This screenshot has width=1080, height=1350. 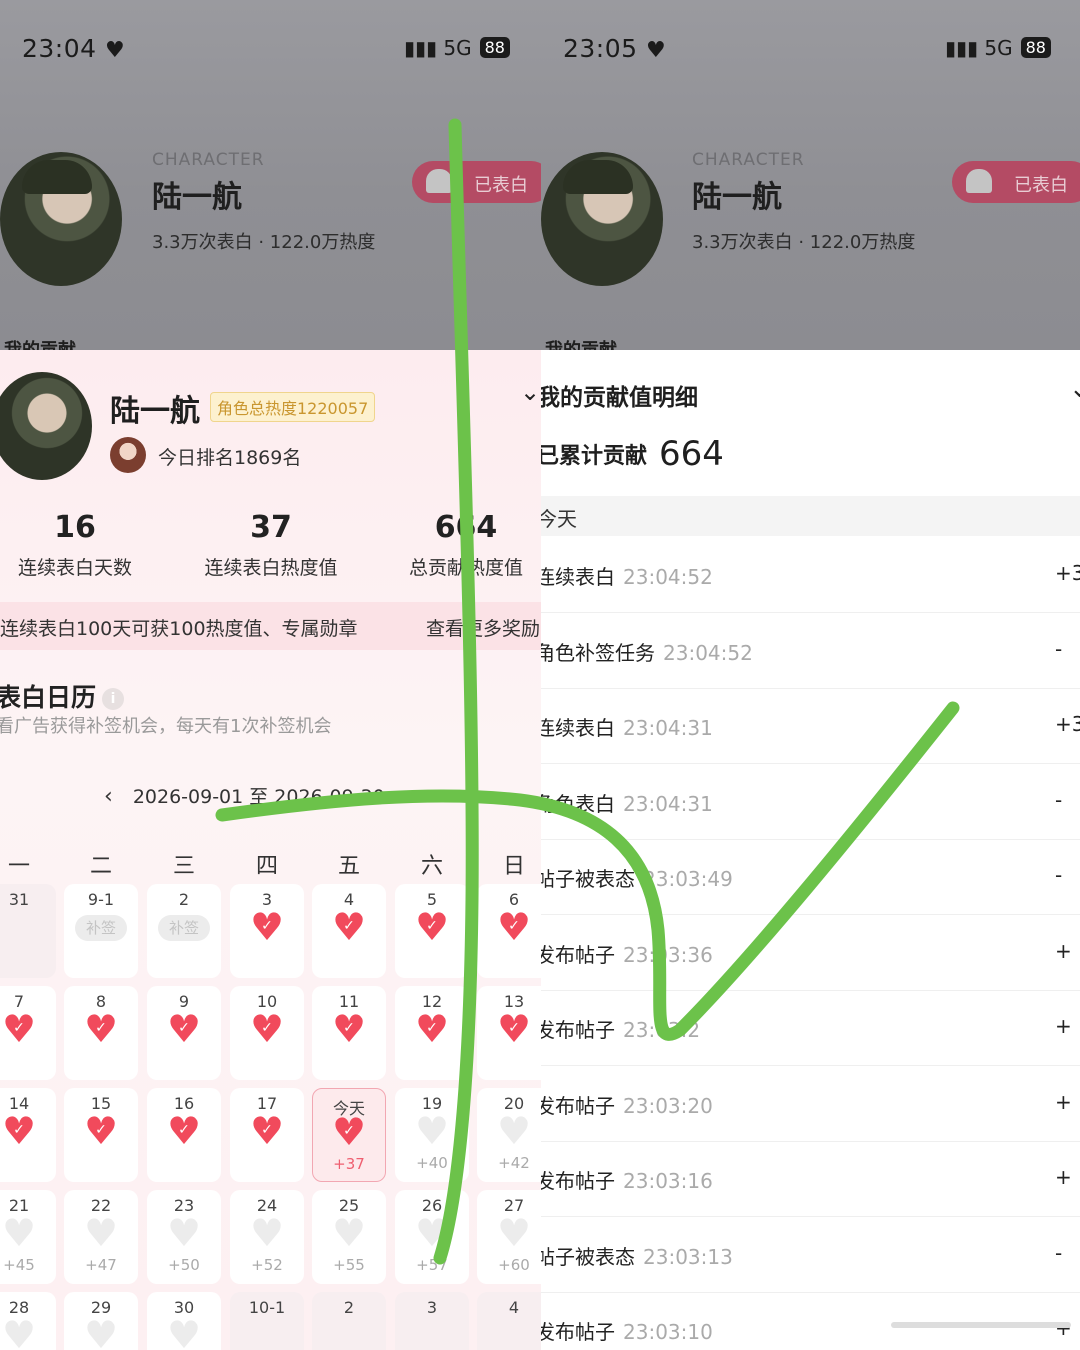 I want to click on calendar-day: 10 ♥ ✓, so click(x=267, y=1033).